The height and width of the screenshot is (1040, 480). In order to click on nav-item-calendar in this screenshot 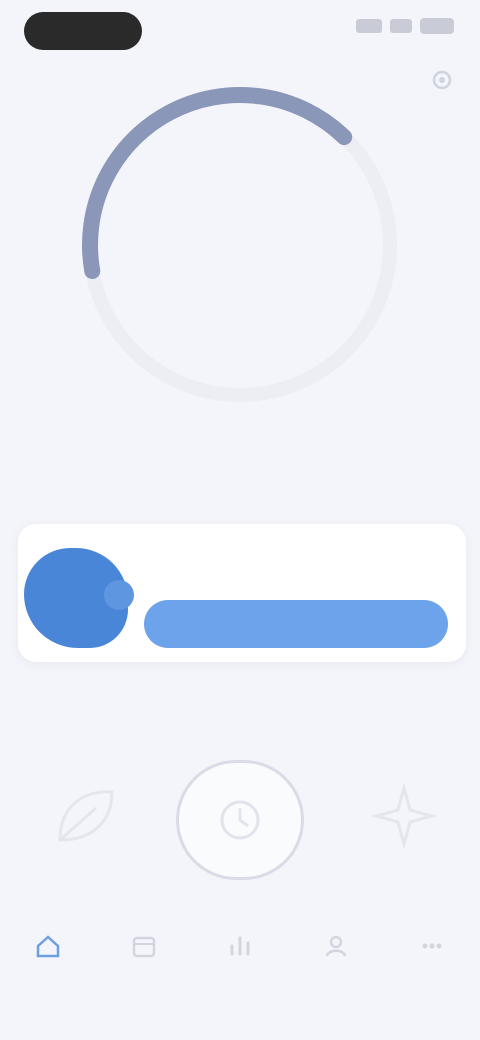, I will do `click(144, 949)`.